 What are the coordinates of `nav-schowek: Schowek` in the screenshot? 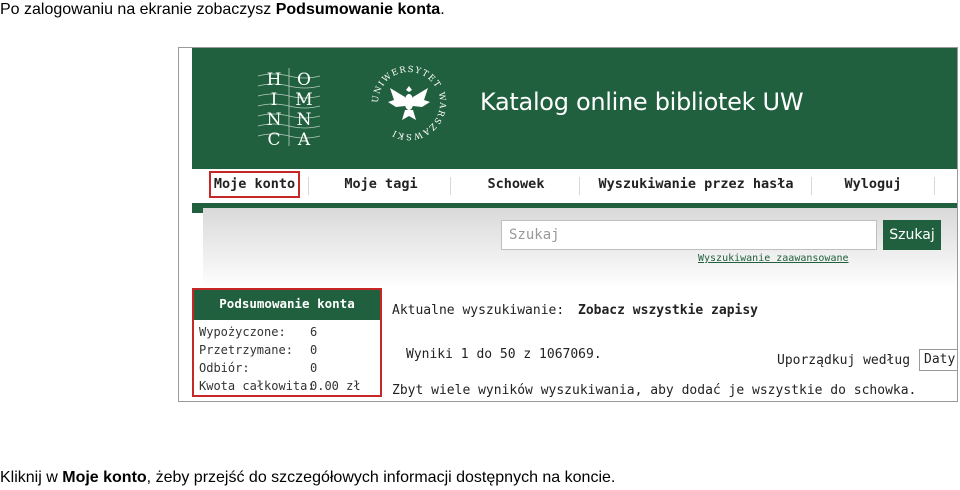 It's located at (516, 186).